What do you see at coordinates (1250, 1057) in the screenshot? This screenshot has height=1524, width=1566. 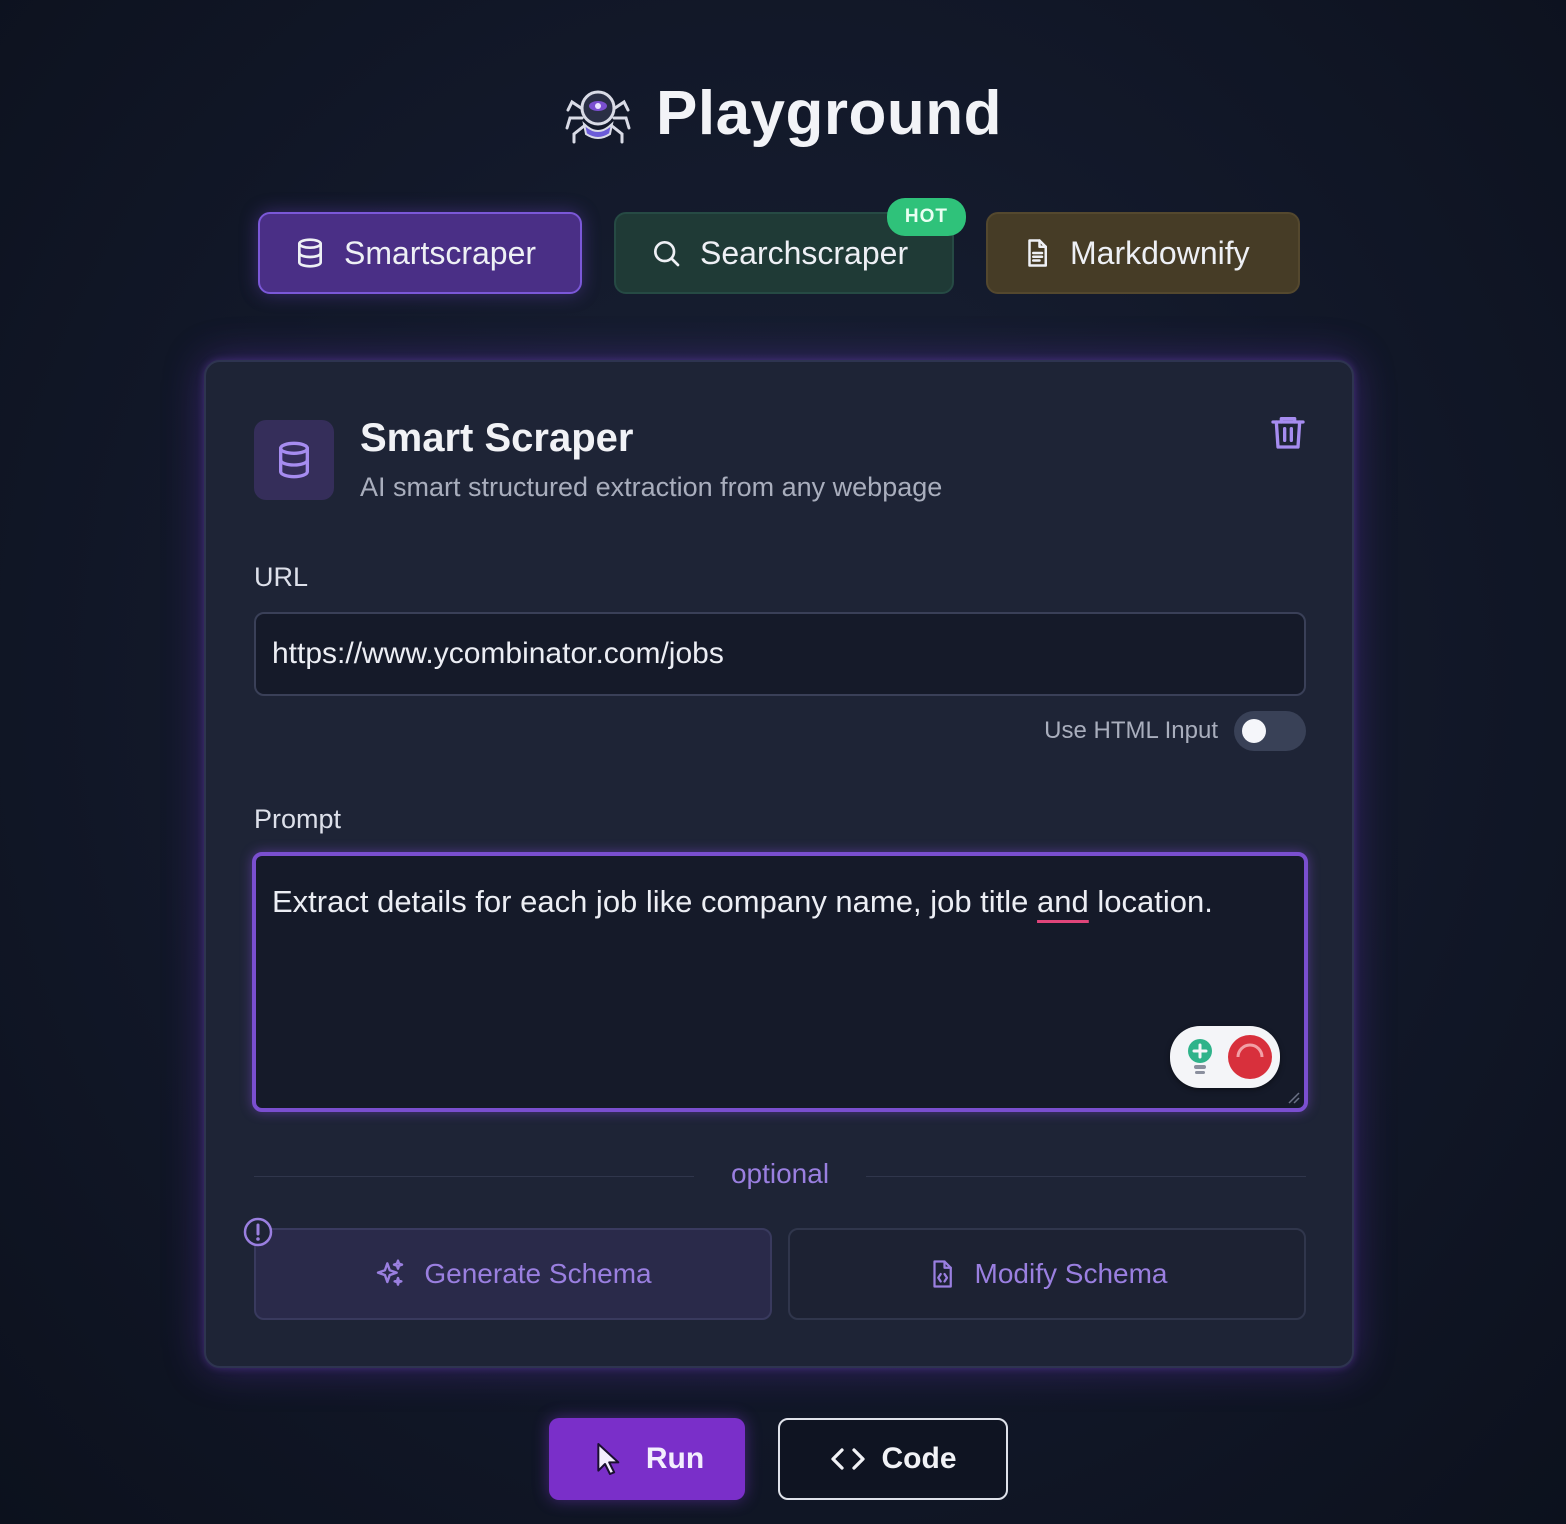 I see `record-icon` at bounding box center [1250, 1057].